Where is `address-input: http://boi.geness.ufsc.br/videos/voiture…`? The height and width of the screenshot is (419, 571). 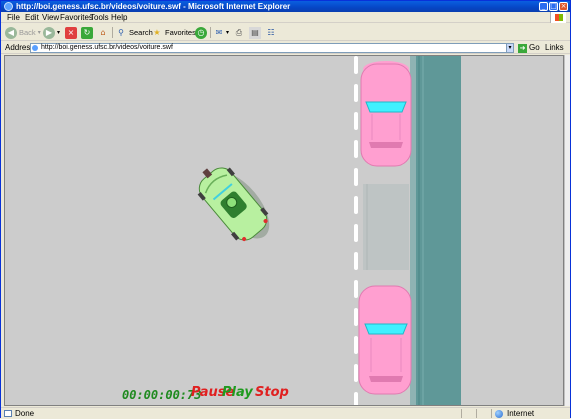 address-input: http://boi.geness.ufsc.br/videos/voiture… is located at coordinates (272, 48).